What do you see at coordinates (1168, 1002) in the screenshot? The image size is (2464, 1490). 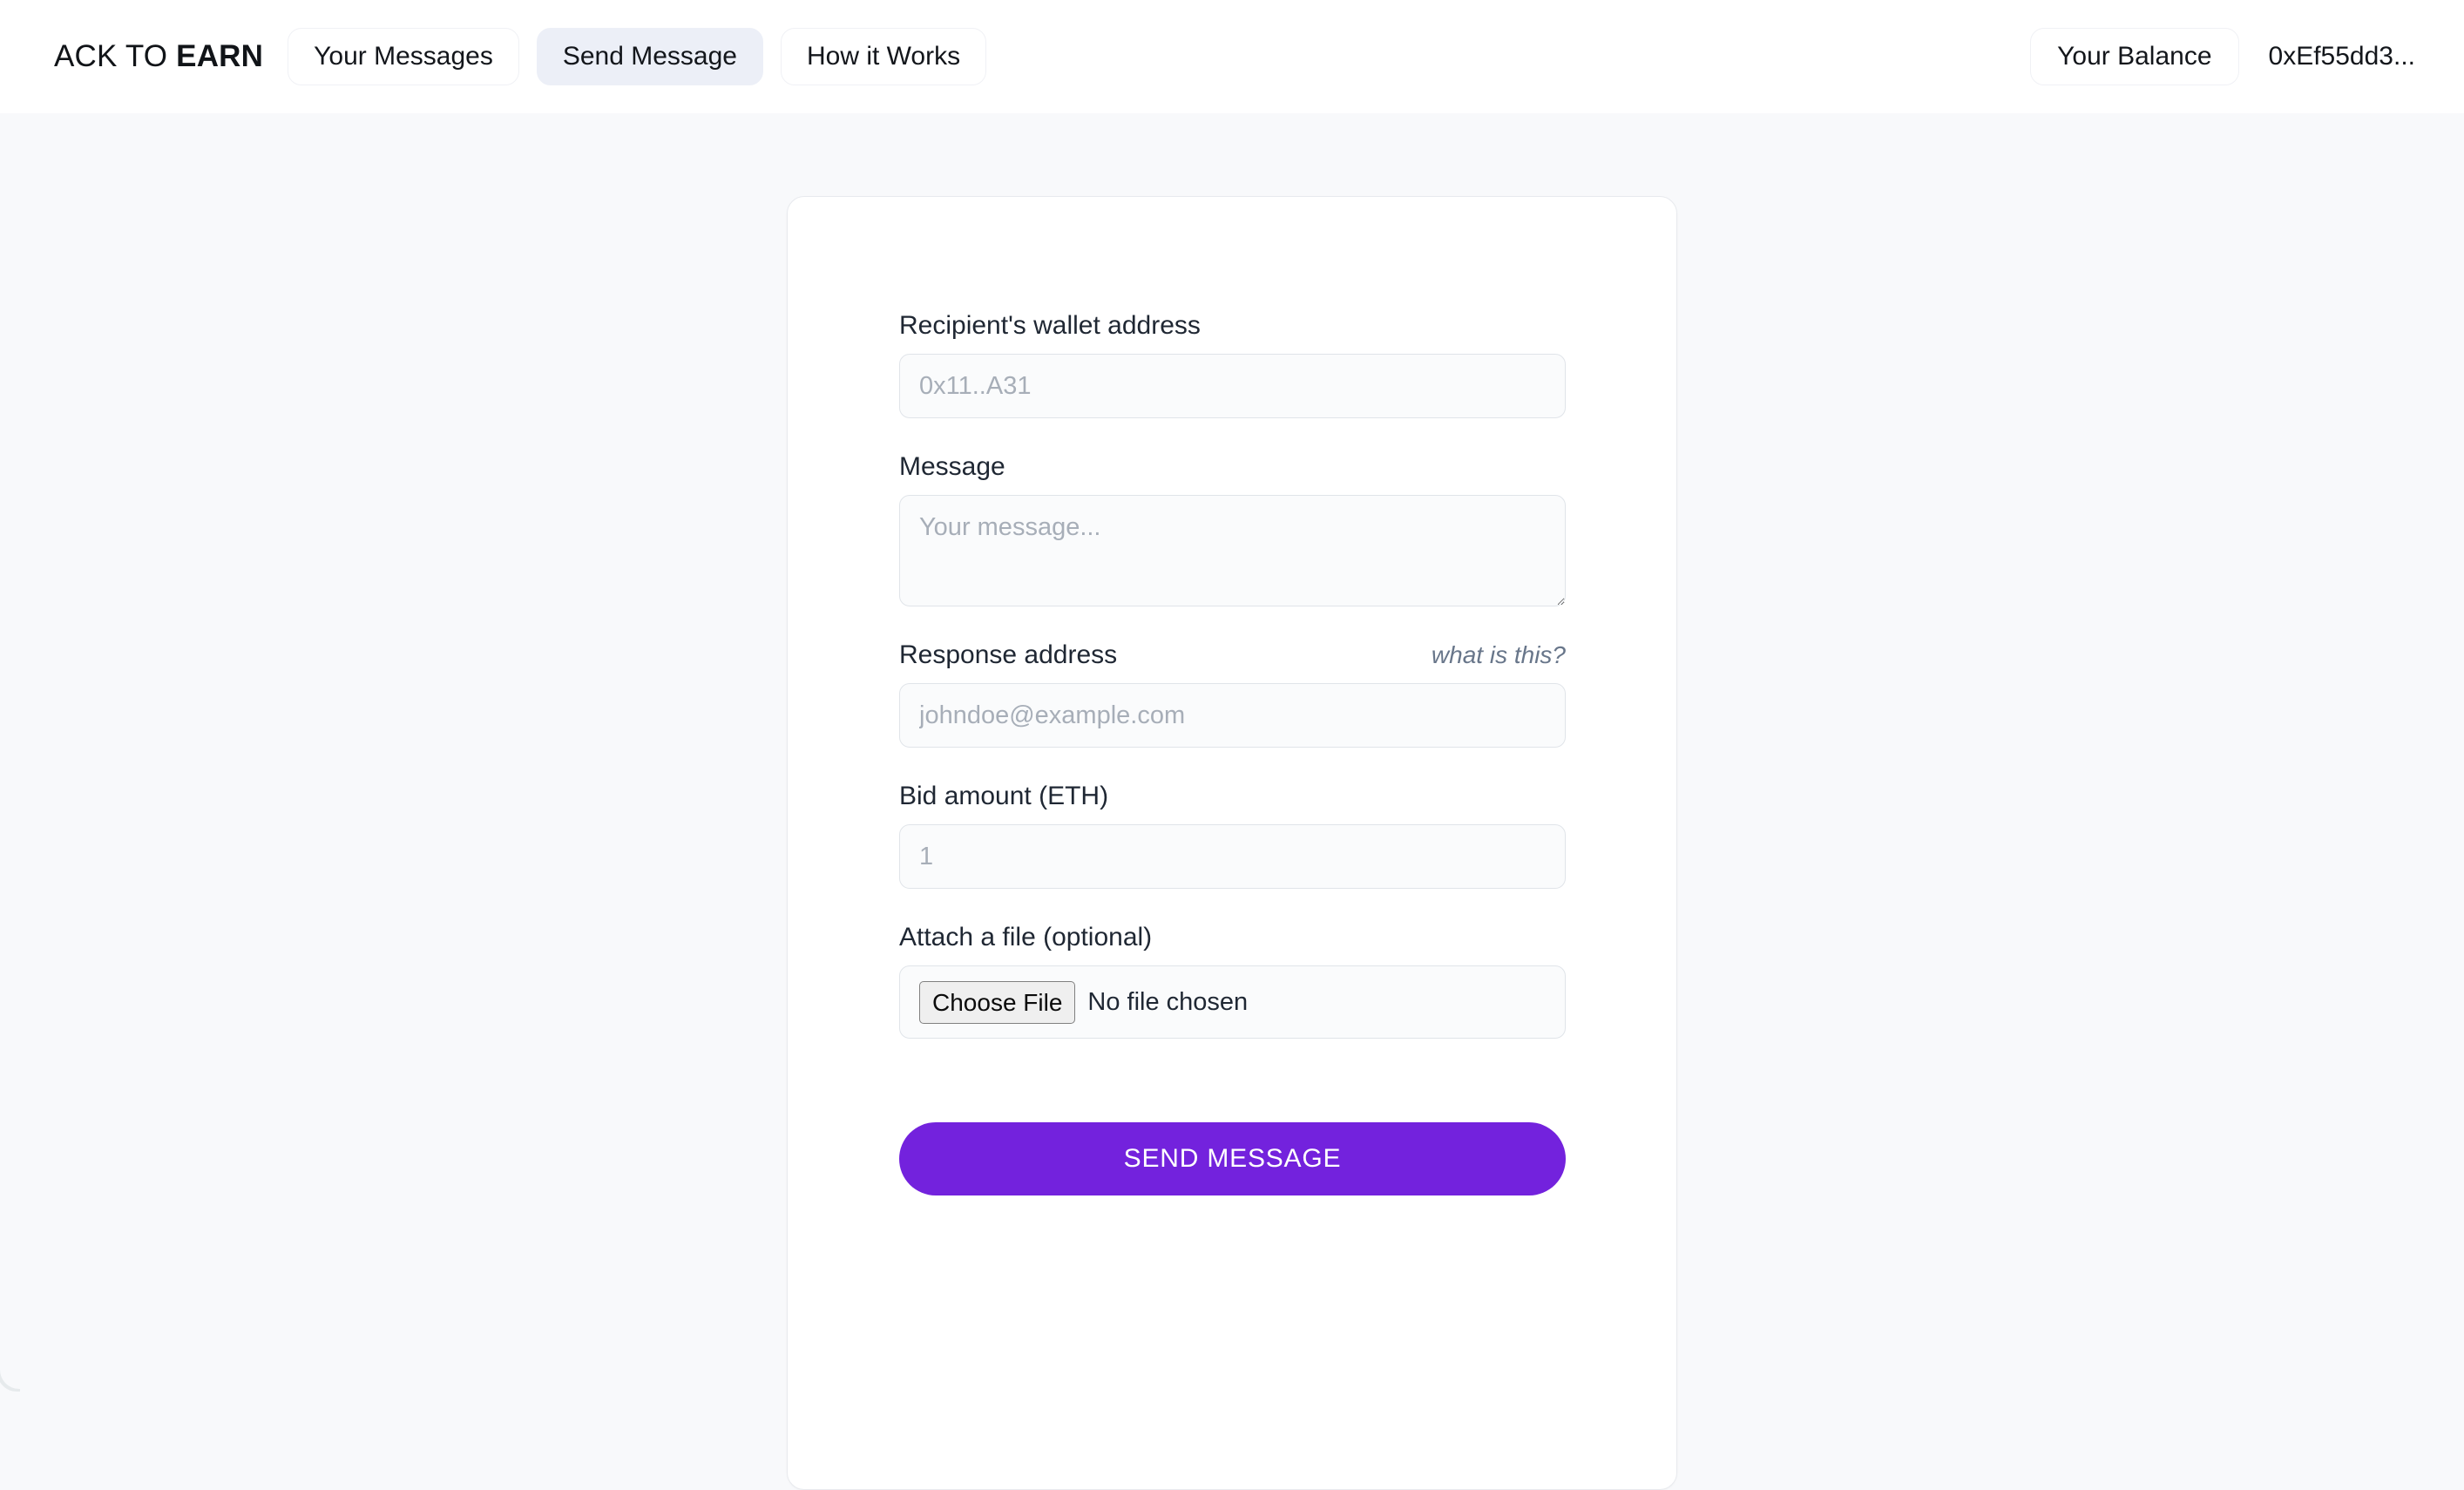 I see `file-chosen-status: No file chosen` at bounding box center [1168, 1002].